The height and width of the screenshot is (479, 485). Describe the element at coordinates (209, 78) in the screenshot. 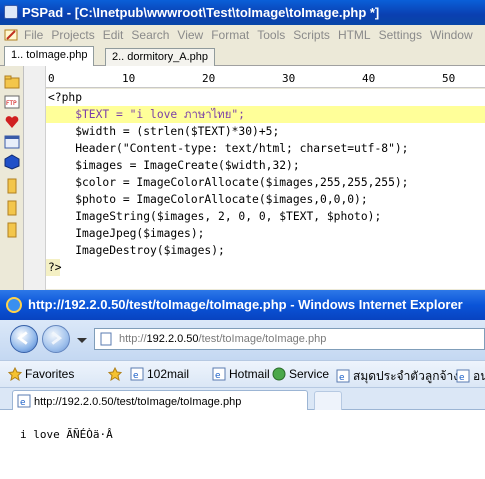

I see `ruler-tick: 20` at that location.